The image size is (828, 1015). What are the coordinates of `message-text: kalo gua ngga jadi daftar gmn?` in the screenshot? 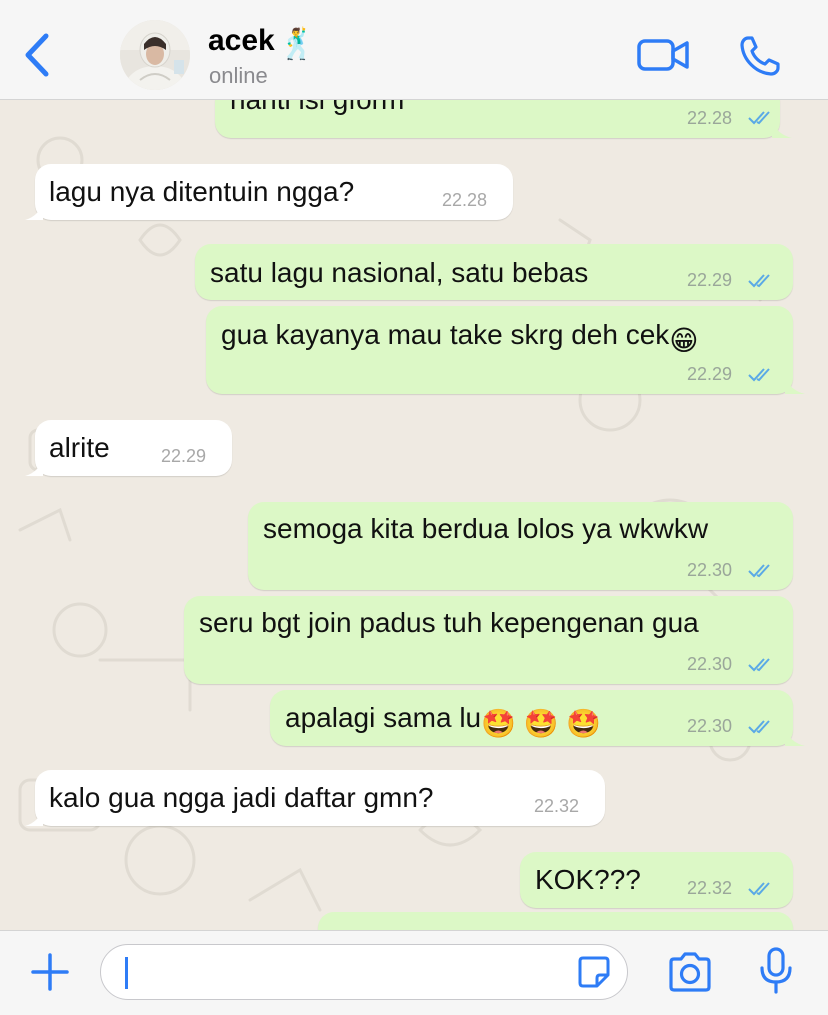 It's located at (241, 797).